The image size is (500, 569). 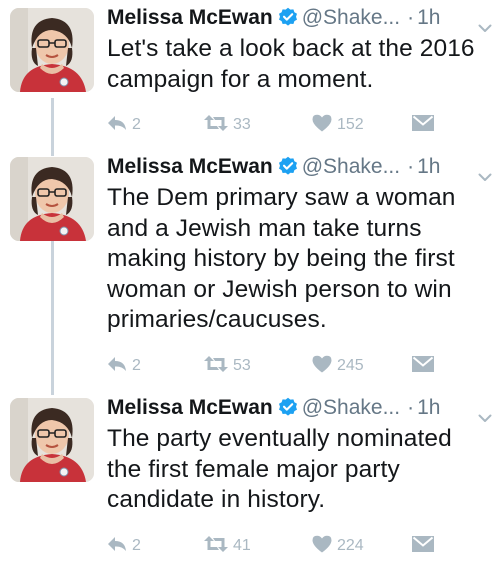 I want to click on retweet-button: 41, so click(x=227, y=546).